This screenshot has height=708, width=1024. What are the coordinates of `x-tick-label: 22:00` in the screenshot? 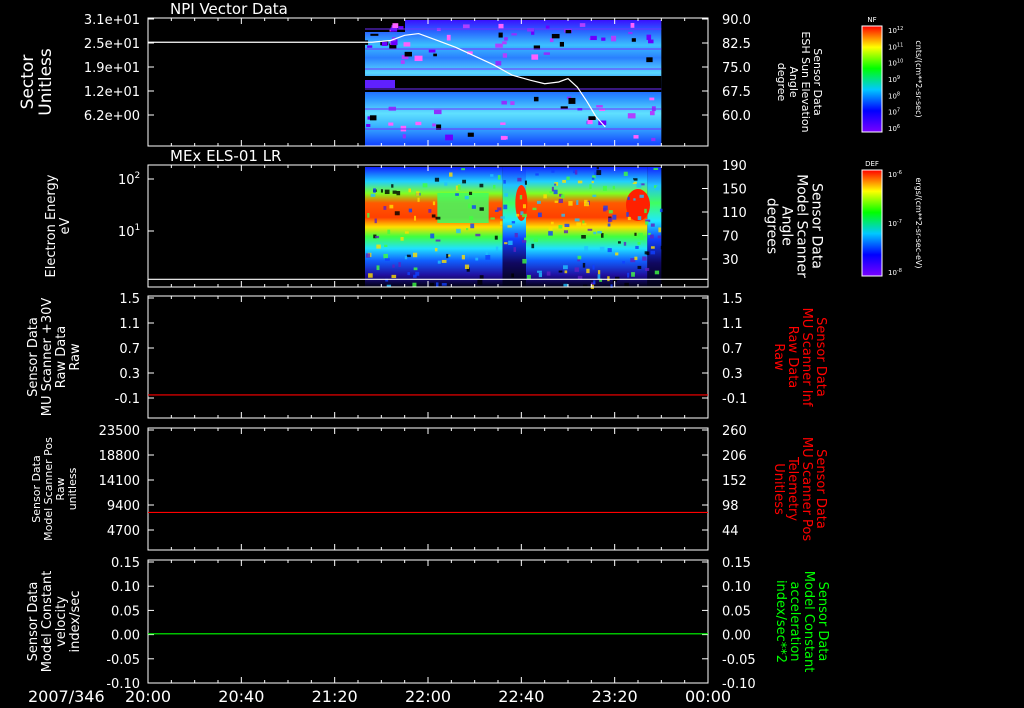 It's located at (428, 696).